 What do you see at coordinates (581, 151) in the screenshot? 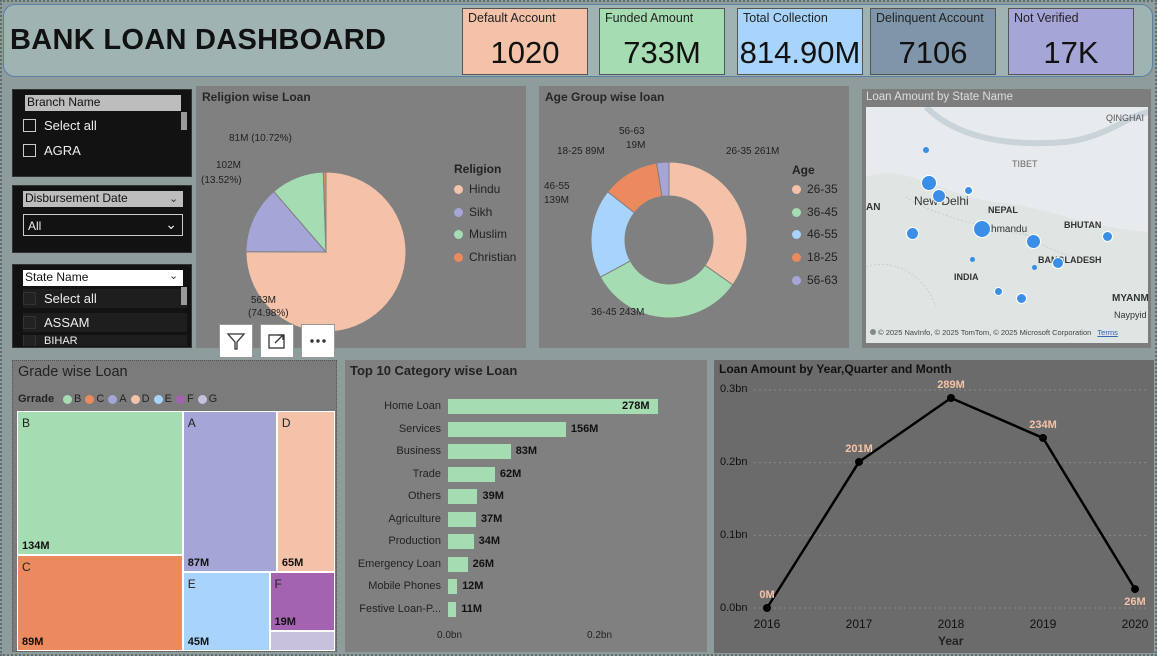
I see `donut-label: 18-25 89M` at bounding box center [581, 151].